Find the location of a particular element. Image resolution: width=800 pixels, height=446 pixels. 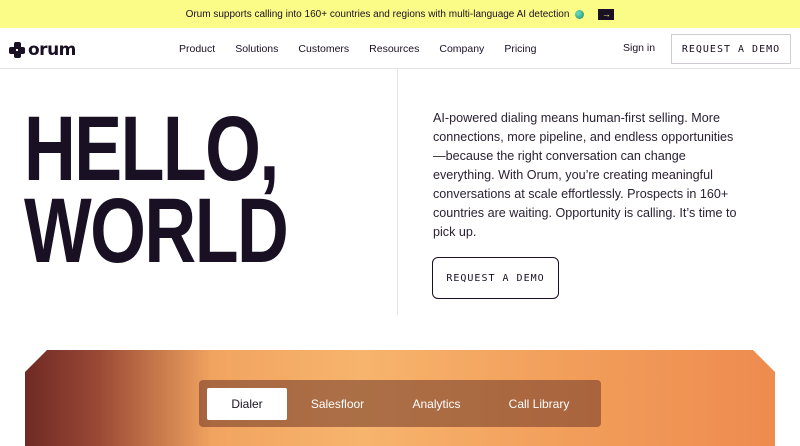

hero-title: HELLO, WORLD is located at coordinates (156, 190).